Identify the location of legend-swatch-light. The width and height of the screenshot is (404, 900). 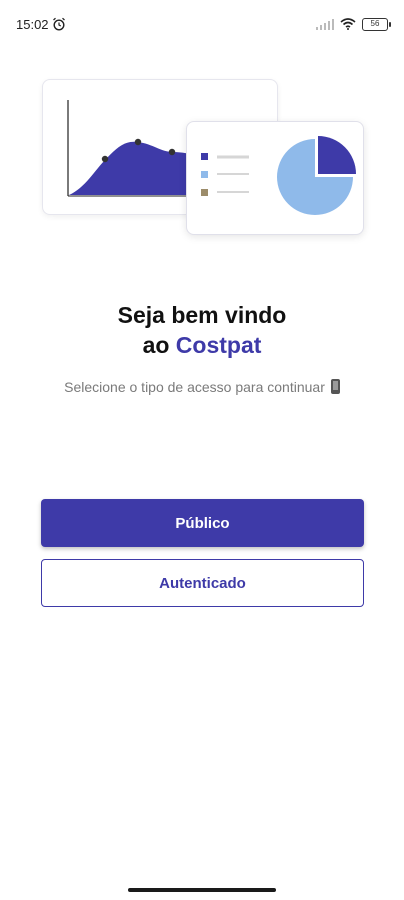
(204, 174).